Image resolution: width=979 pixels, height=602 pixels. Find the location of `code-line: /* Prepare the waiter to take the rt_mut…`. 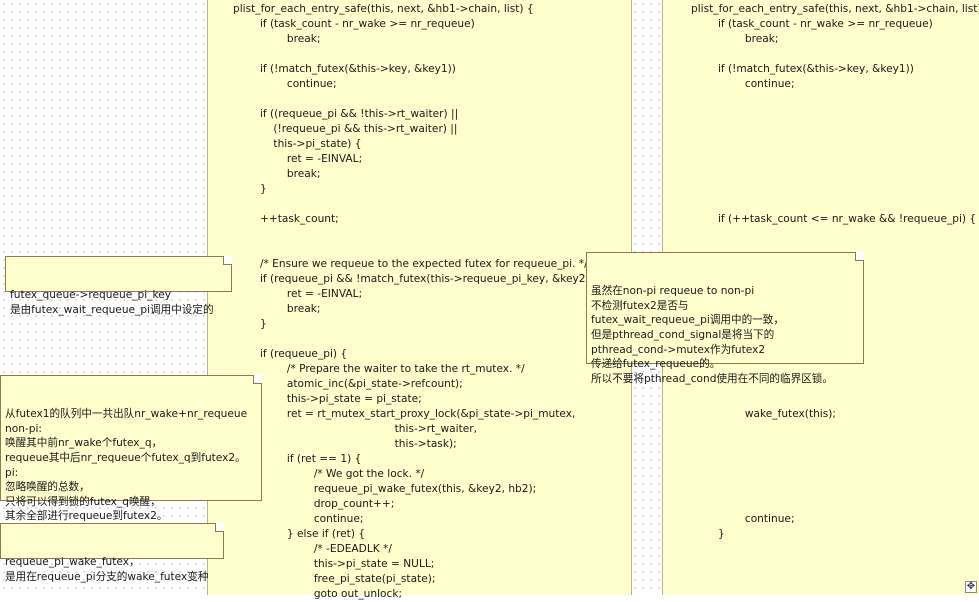

code-line: /* Prepare the waiter to take the rt_mut… is located at coordinates (379, 369).